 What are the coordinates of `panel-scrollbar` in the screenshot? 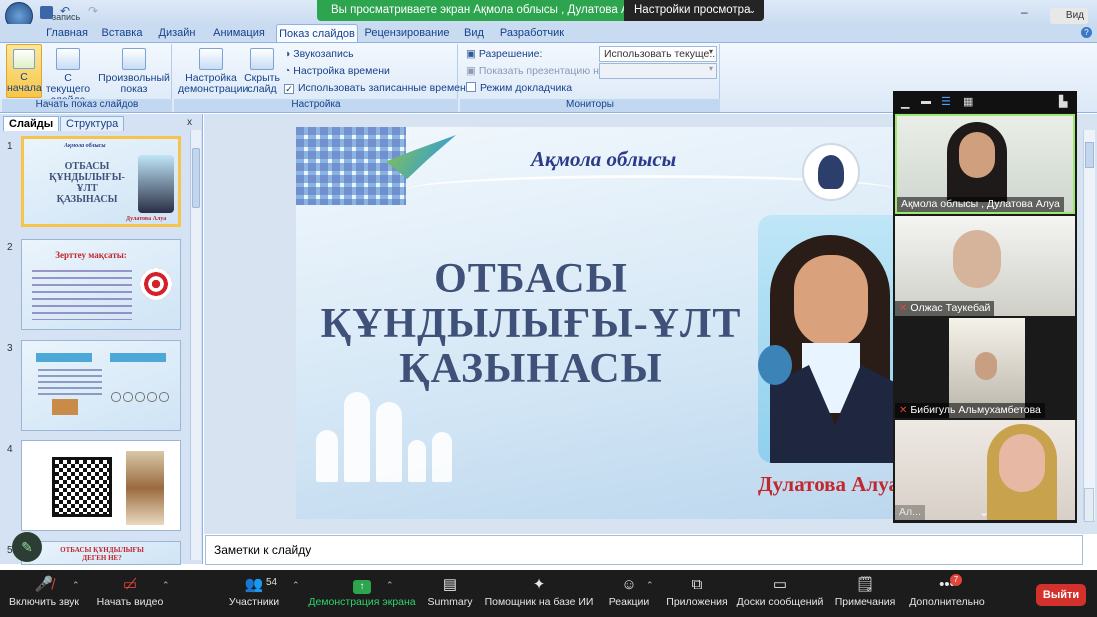 It's located at (1089, 505).